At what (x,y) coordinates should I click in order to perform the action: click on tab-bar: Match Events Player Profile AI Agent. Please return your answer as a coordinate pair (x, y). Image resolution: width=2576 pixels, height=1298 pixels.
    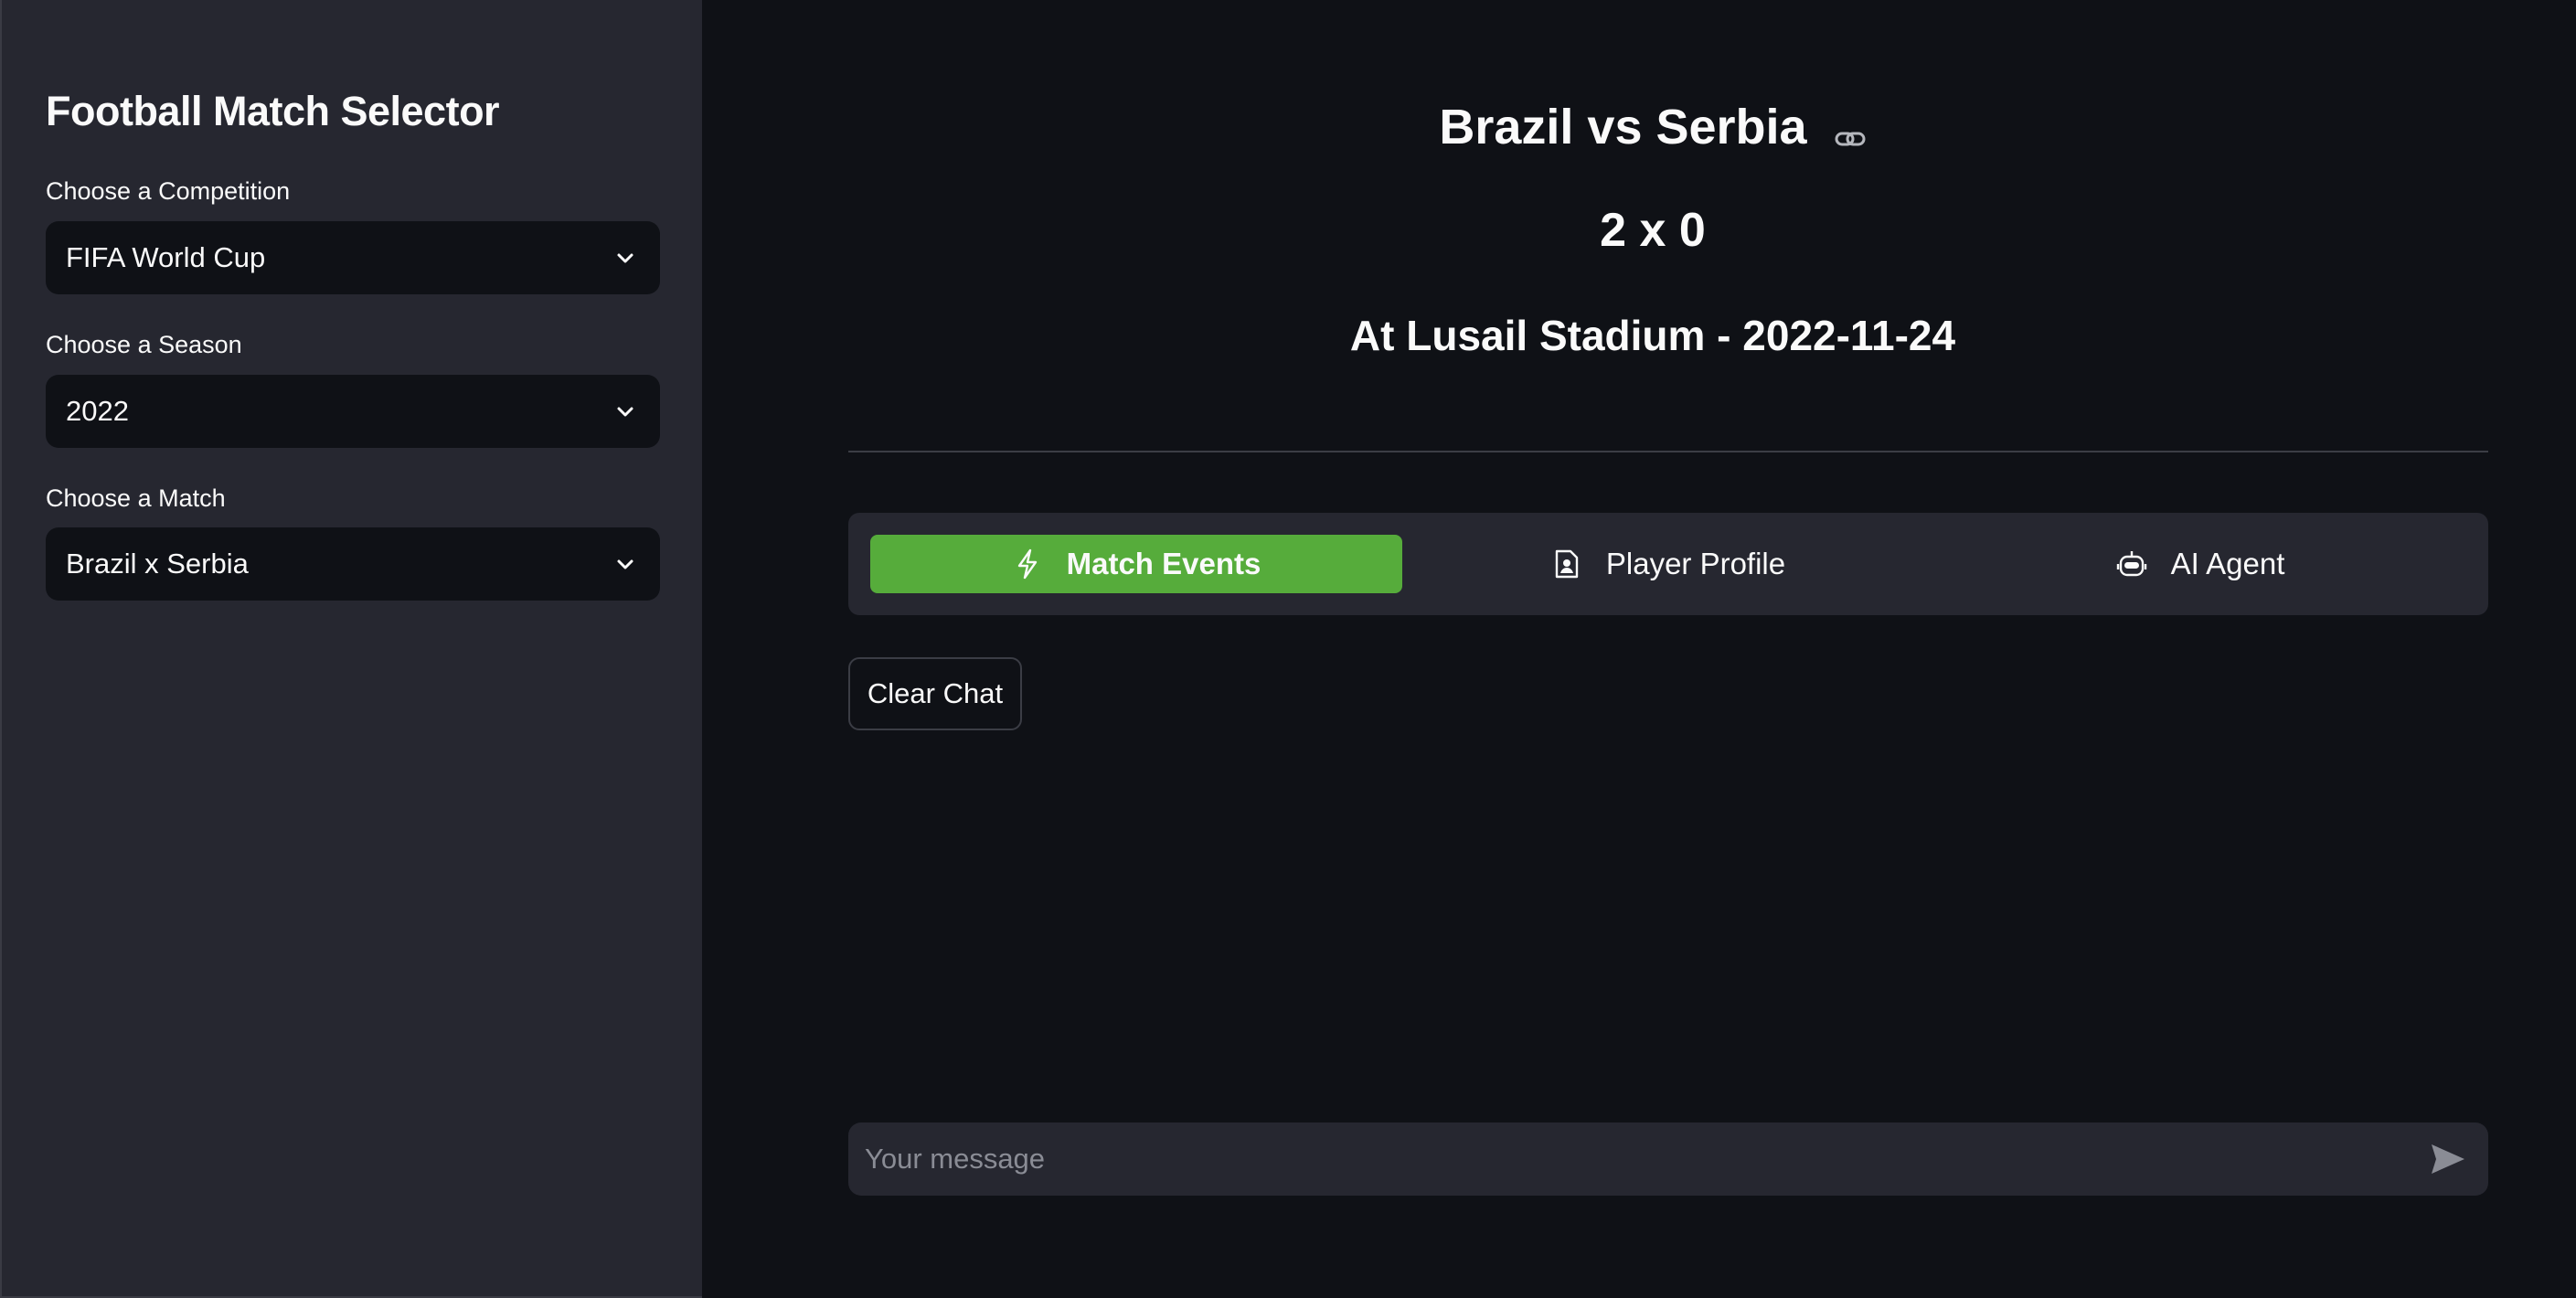
    Looking at the image, I should click on (1668, 564).